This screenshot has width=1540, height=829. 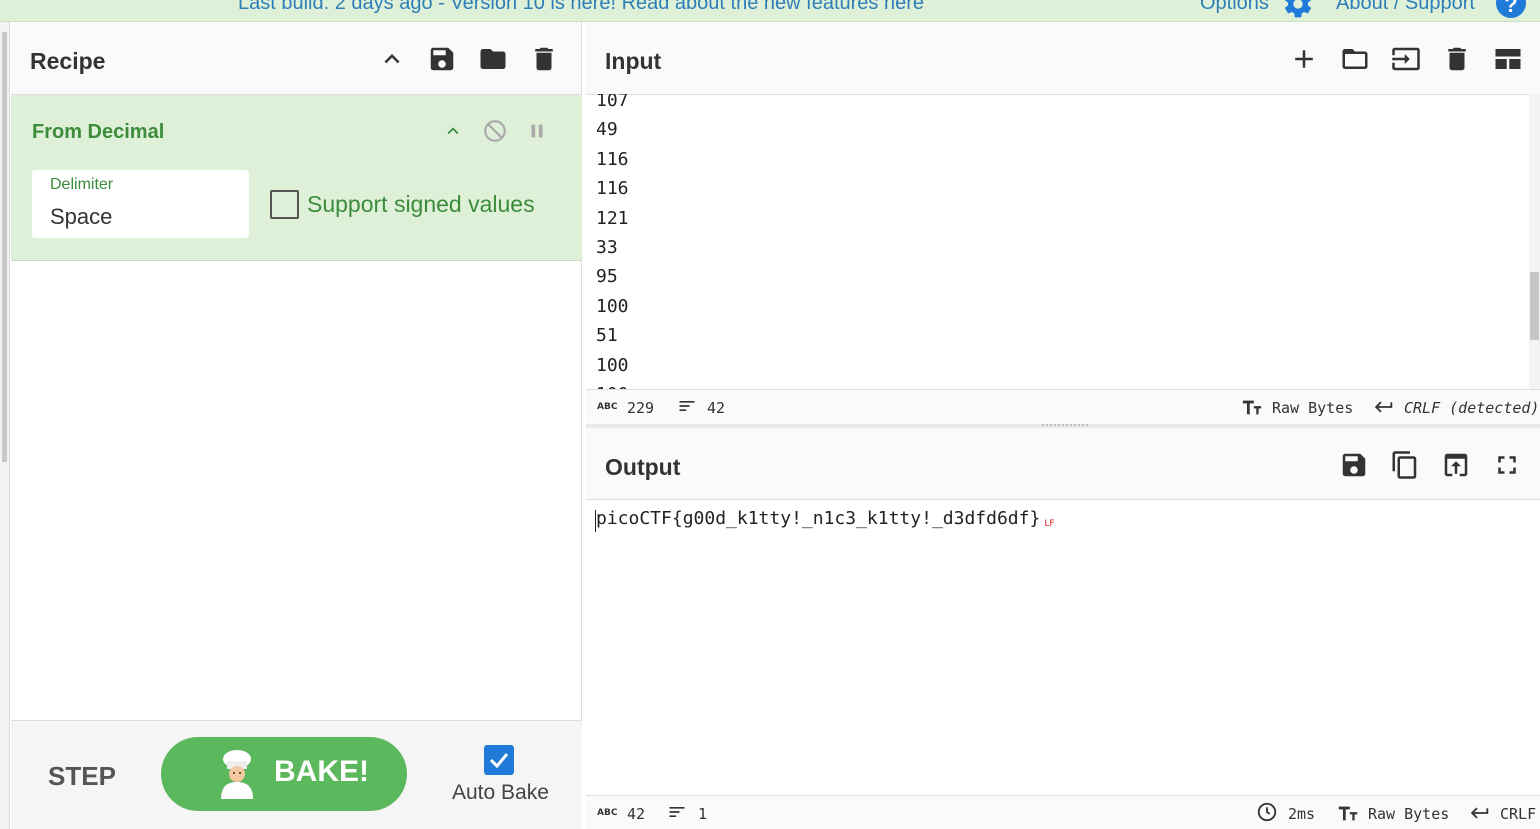 I want to click on banner-link: here, so click(x=904, y=7).